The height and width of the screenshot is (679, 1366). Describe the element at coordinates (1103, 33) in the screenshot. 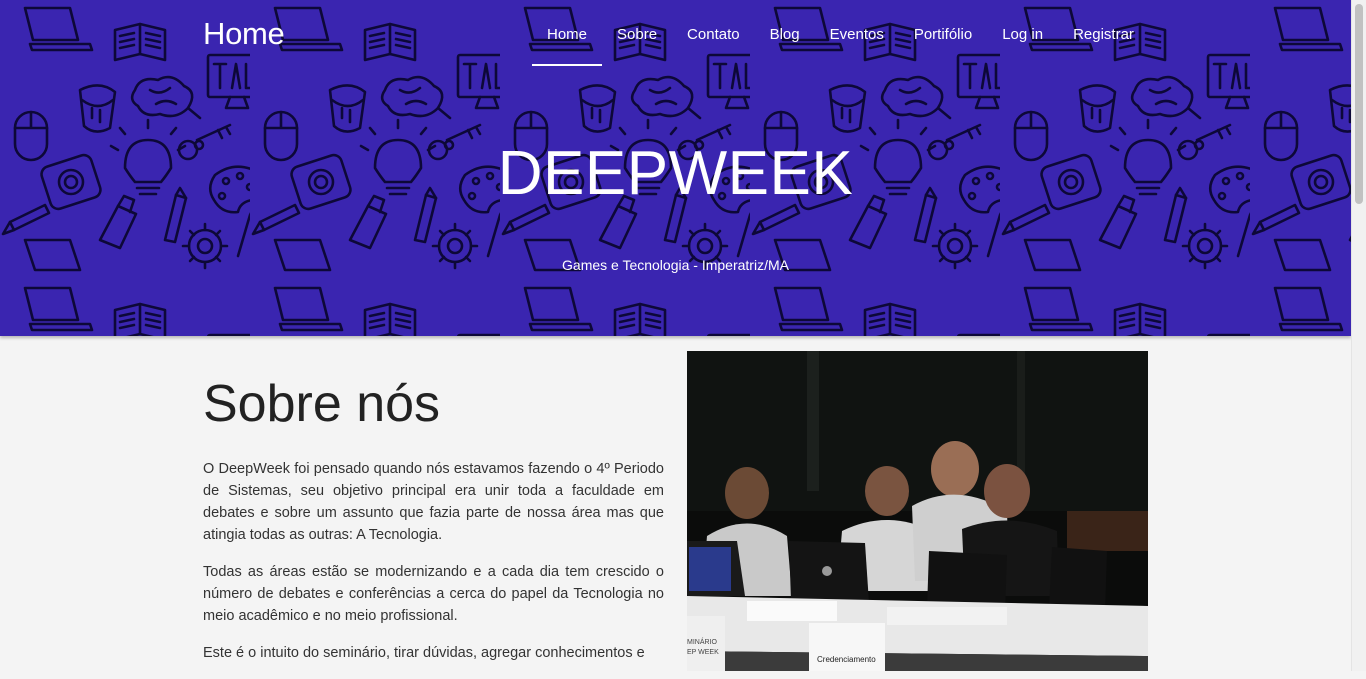

I see `nav-link-registrar: Registrar` at that location.